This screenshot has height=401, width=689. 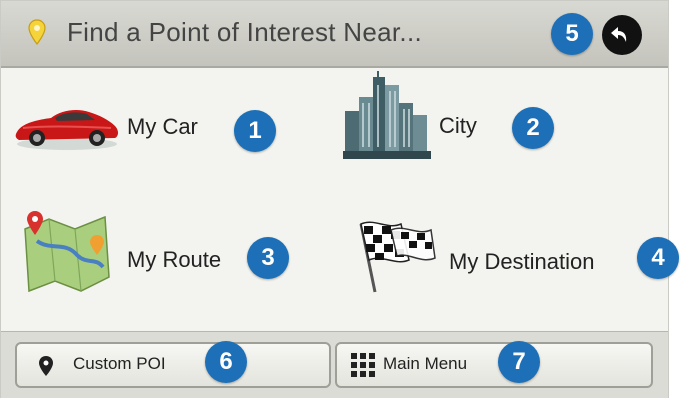 What do you see at coordinates (397, 257) in the screenshot?
I see `checkered-flag-icon` at bounding box center [397, 257].